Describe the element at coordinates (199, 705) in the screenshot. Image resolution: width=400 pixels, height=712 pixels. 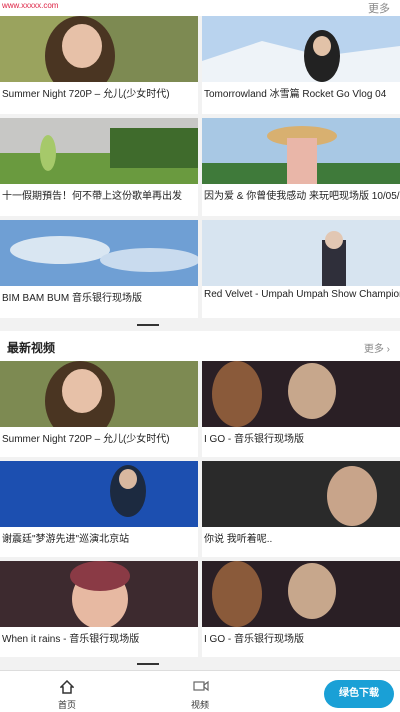
I see `tab-label: 视频` at that location.